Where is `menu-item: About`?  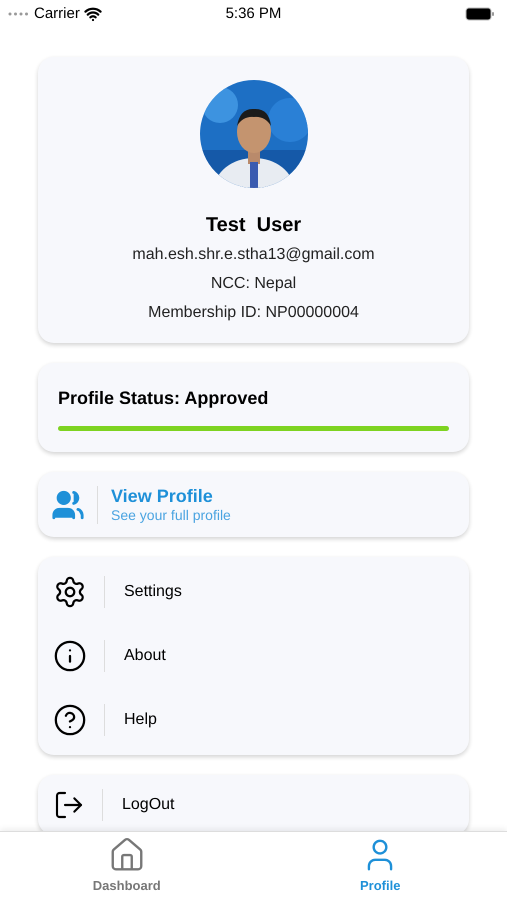
menu-item: About is located at coordinates (253, 656).